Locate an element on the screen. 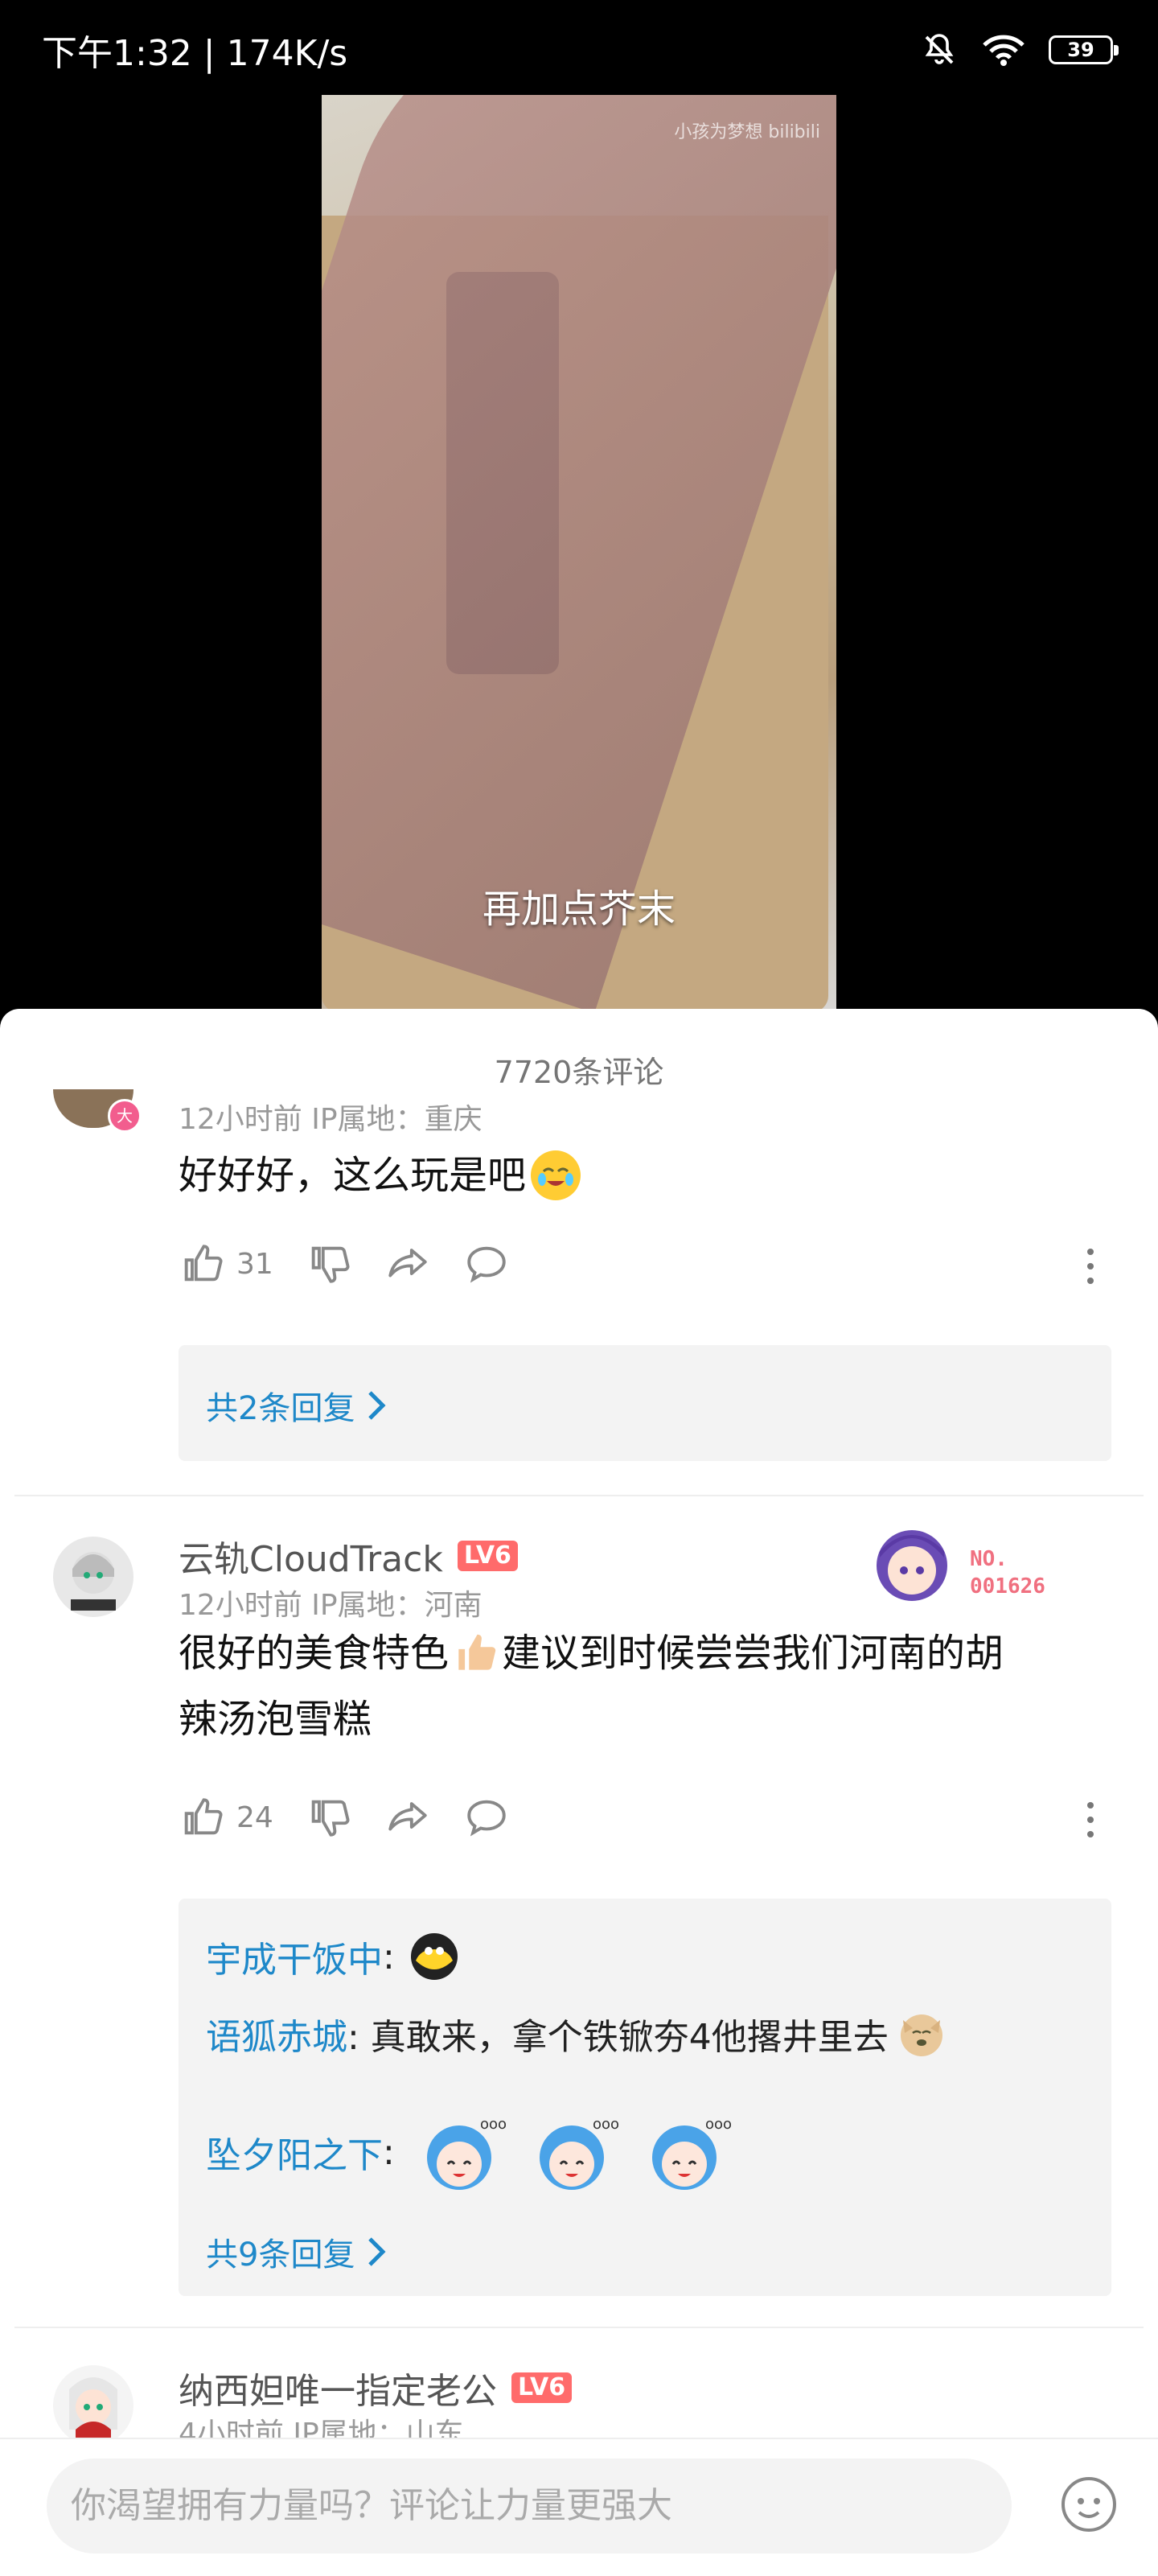 The image size is (1158, 2576). view-replies-link: 共9条回复 is located at coordinates (297, 2251).